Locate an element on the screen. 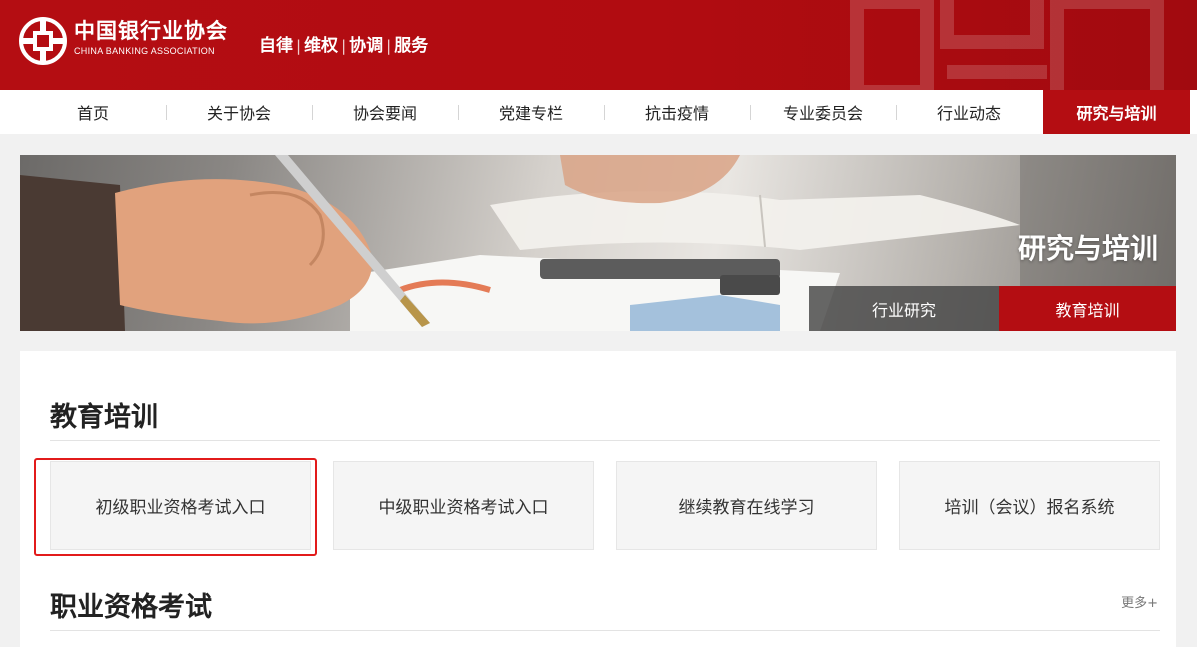  slogan-word: 维权 is located at coordinates (321, 46).